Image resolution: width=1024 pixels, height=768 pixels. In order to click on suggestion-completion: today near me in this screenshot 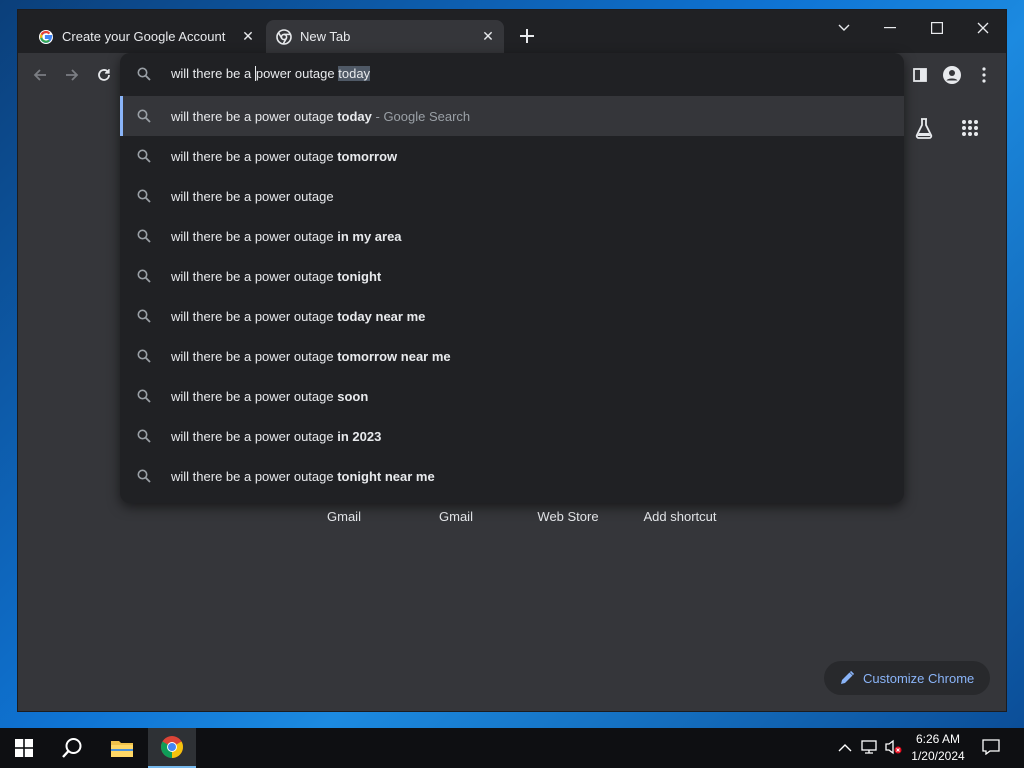, I will do `click(381, 316)`.